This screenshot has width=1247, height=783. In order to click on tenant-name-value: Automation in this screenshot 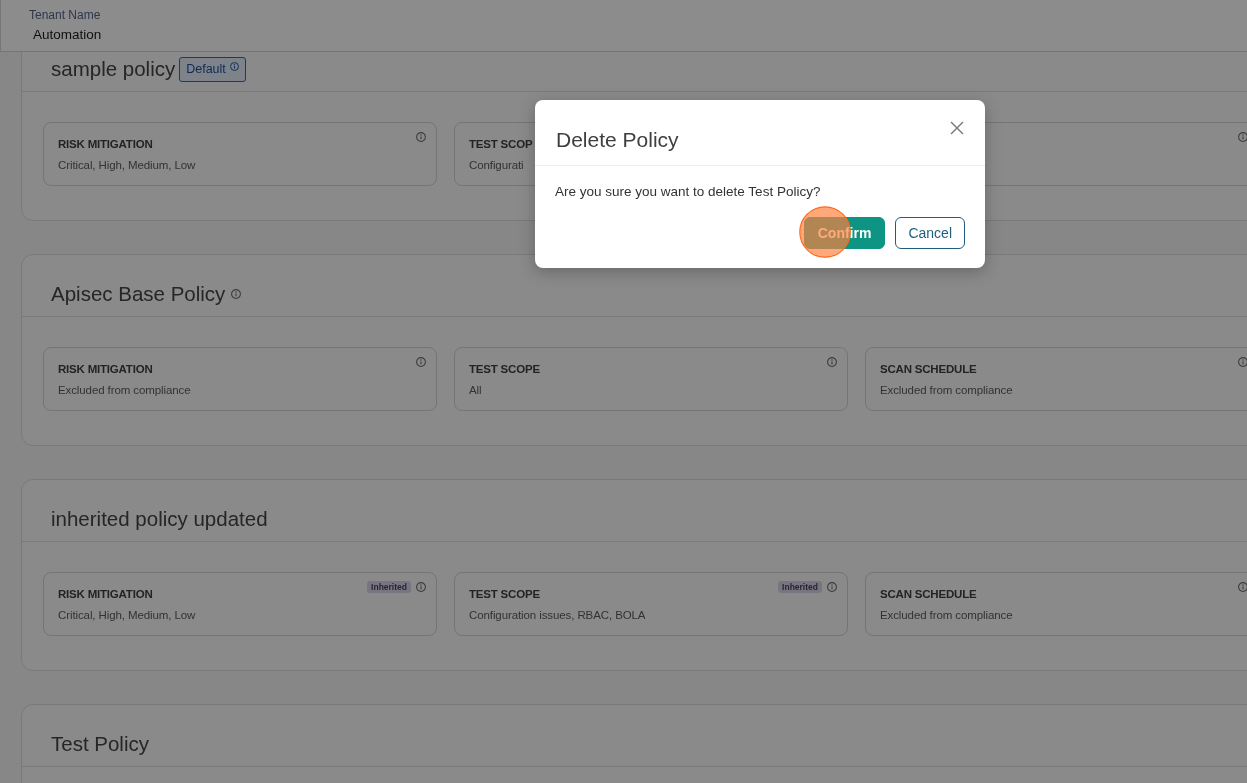, I will do `click(67, 35)`.